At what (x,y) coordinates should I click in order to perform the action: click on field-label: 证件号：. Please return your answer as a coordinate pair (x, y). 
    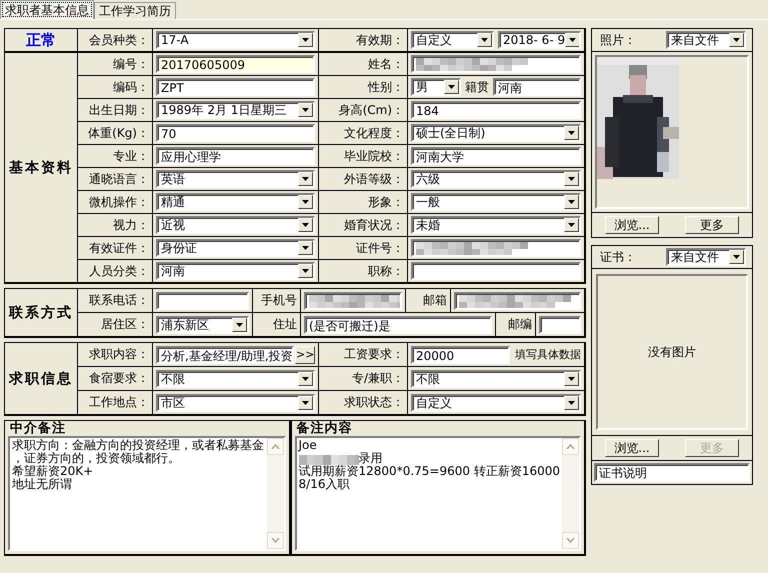
    Looking at the image, I should click on (380, 248).